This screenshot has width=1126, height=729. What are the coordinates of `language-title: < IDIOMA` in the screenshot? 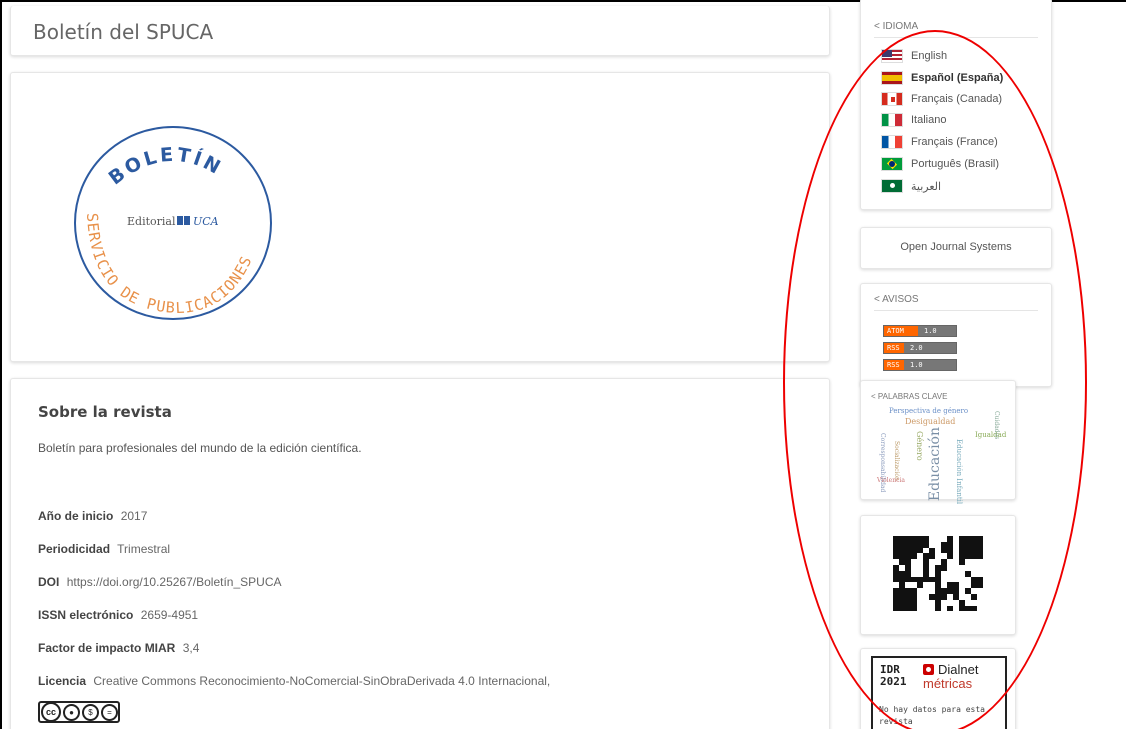 It's located at (896, 26).